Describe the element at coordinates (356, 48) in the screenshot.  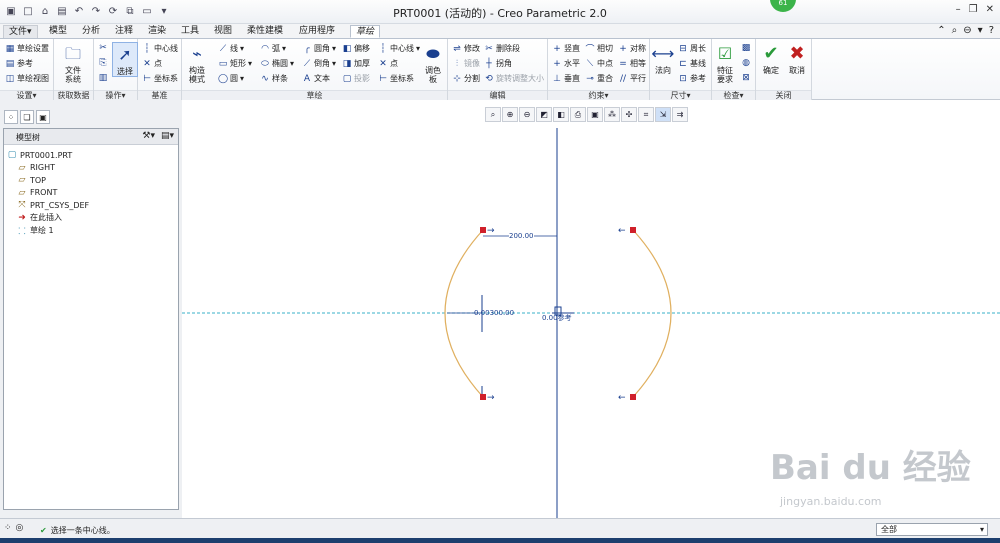
I see `offset-button: ◧ 偏移` at that location.